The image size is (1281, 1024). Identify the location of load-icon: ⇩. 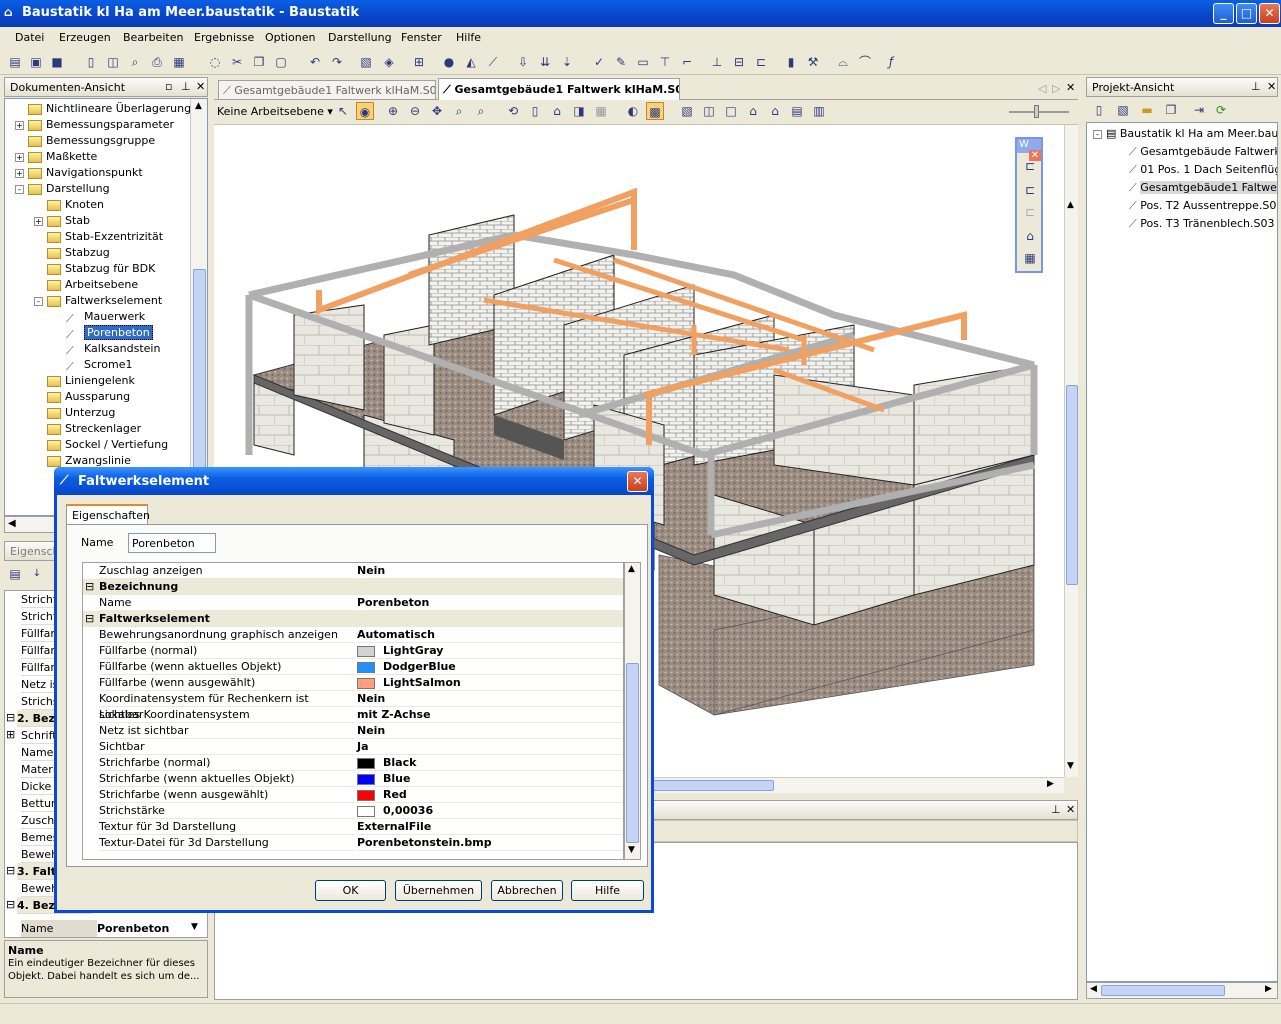
(523, 62).